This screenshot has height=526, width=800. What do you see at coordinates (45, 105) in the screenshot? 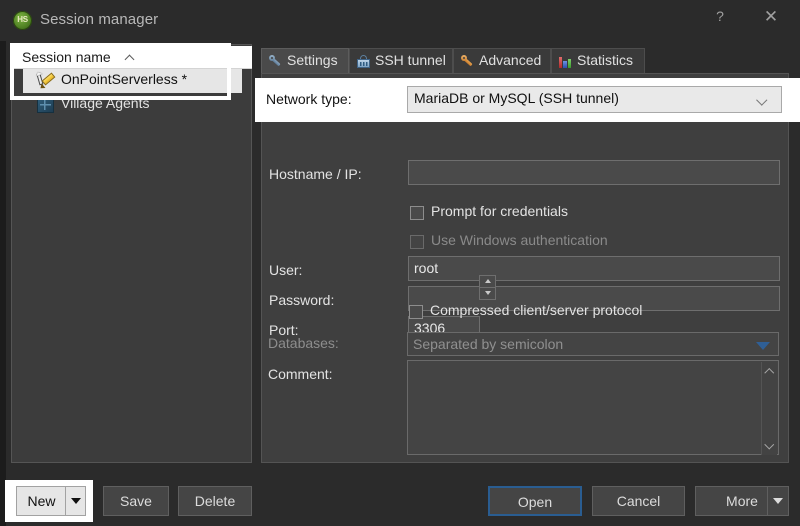
I see `database-icon` at bounding box center [45, 105].